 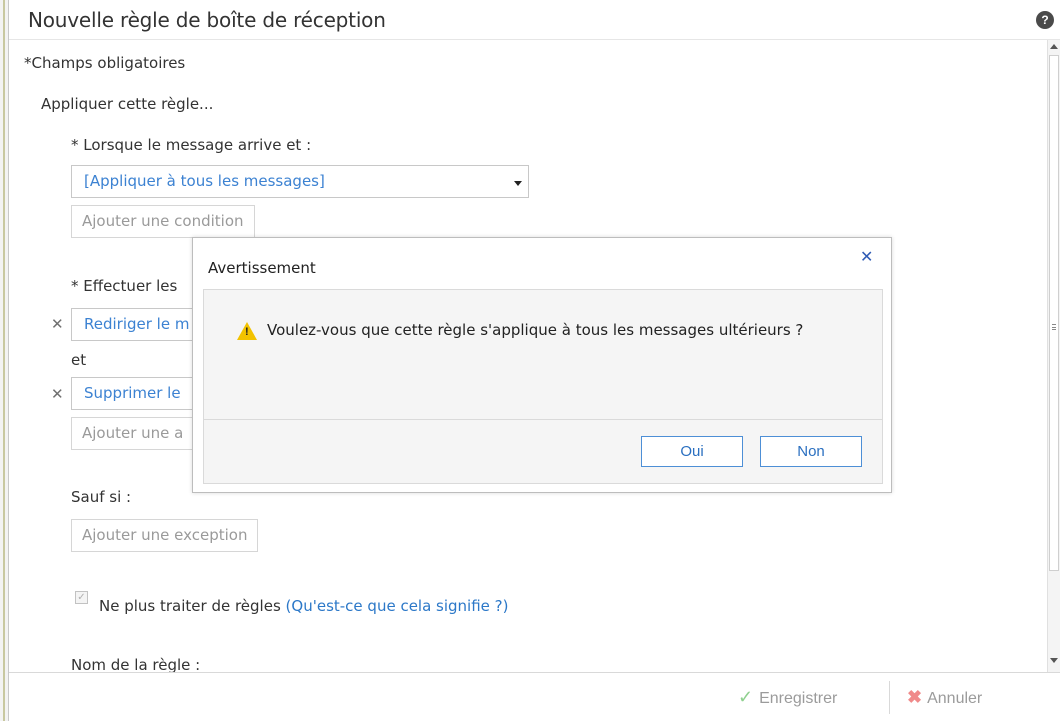 What do you see at coordinates (57, 324) in the screenshot?
I see `remove-action-1-icon: ✕` at bounding box center [57, 324].